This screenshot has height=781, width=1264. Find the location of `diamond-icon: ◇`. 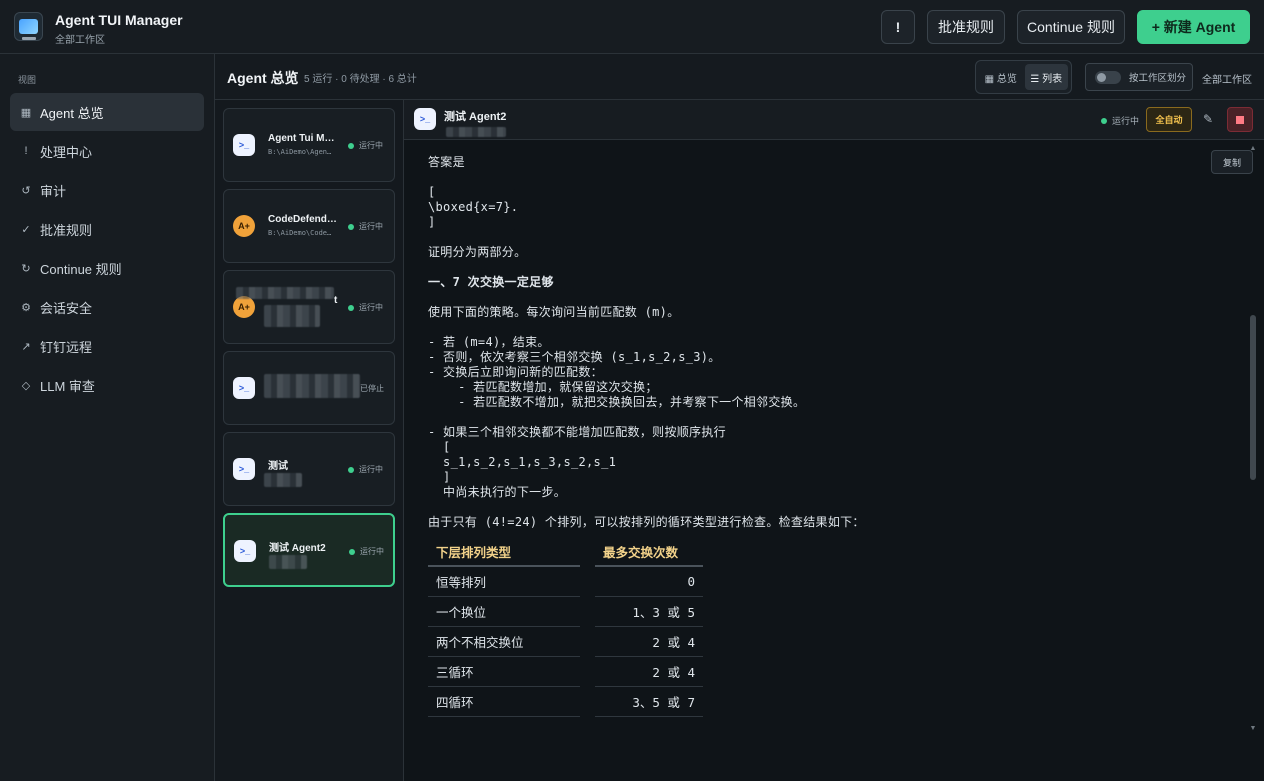

diamond-icon: ◇ is located at coordinates (26, 385).